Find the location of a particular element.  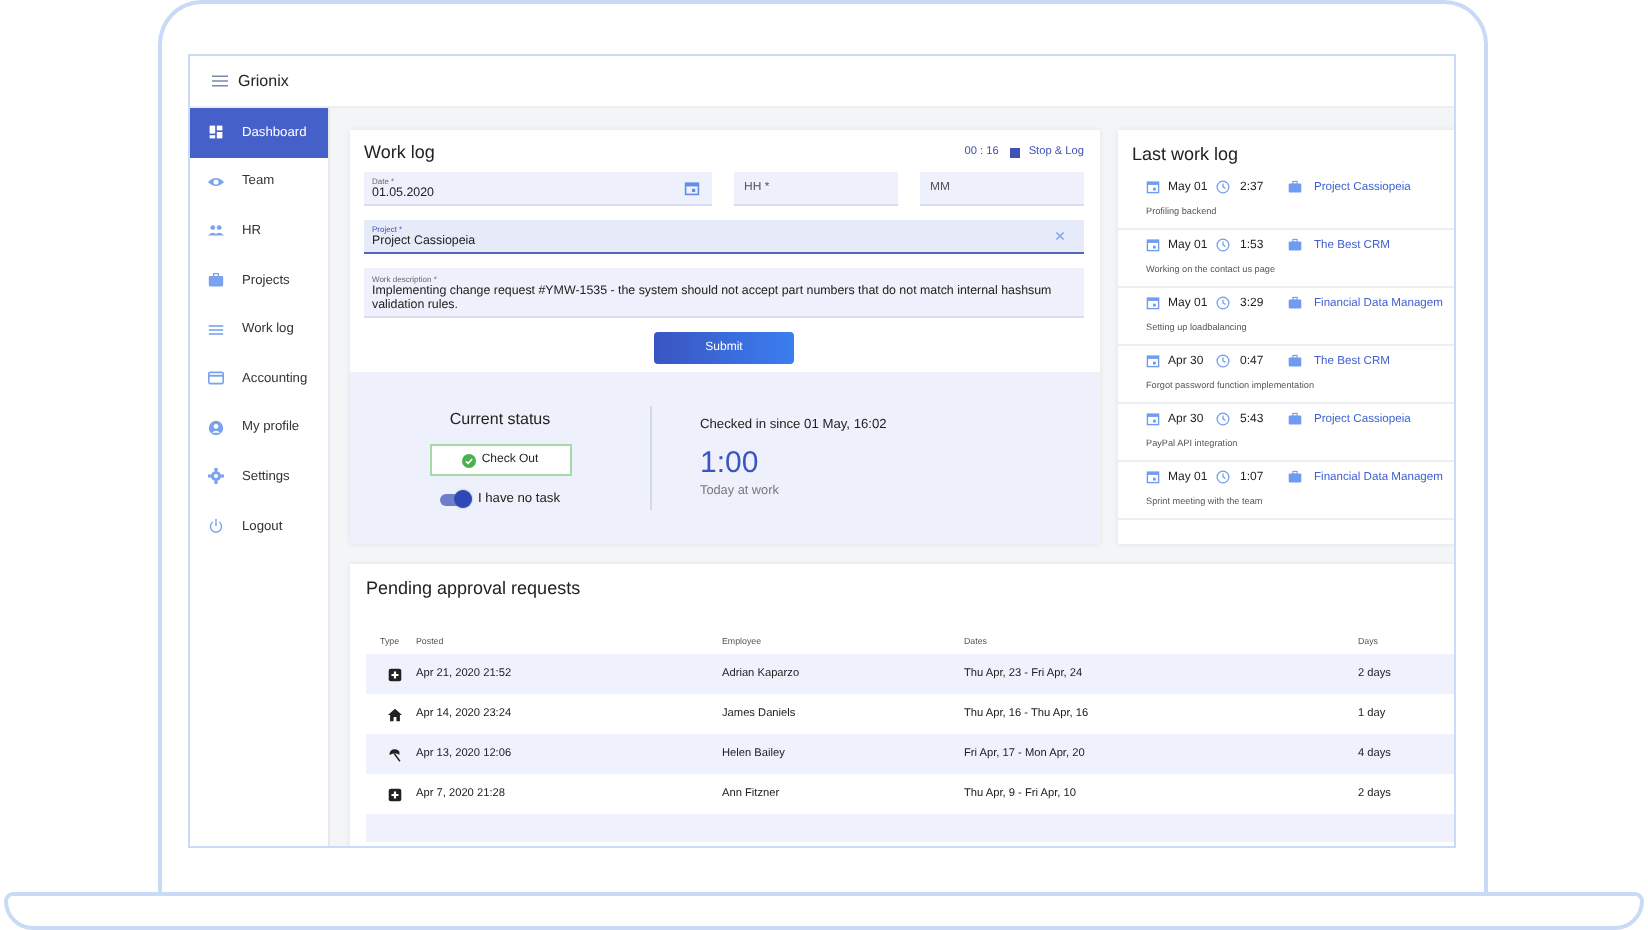

people-icon is located at coordinates (216, 230).